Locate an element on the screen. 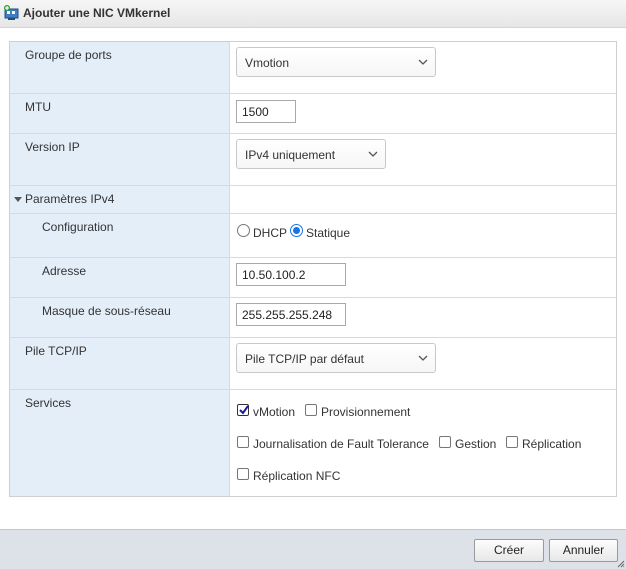 The width and height of the screenshot is (626, 569). nfc-replication-label: Réplication NFC is located at coordinates (297, 476).